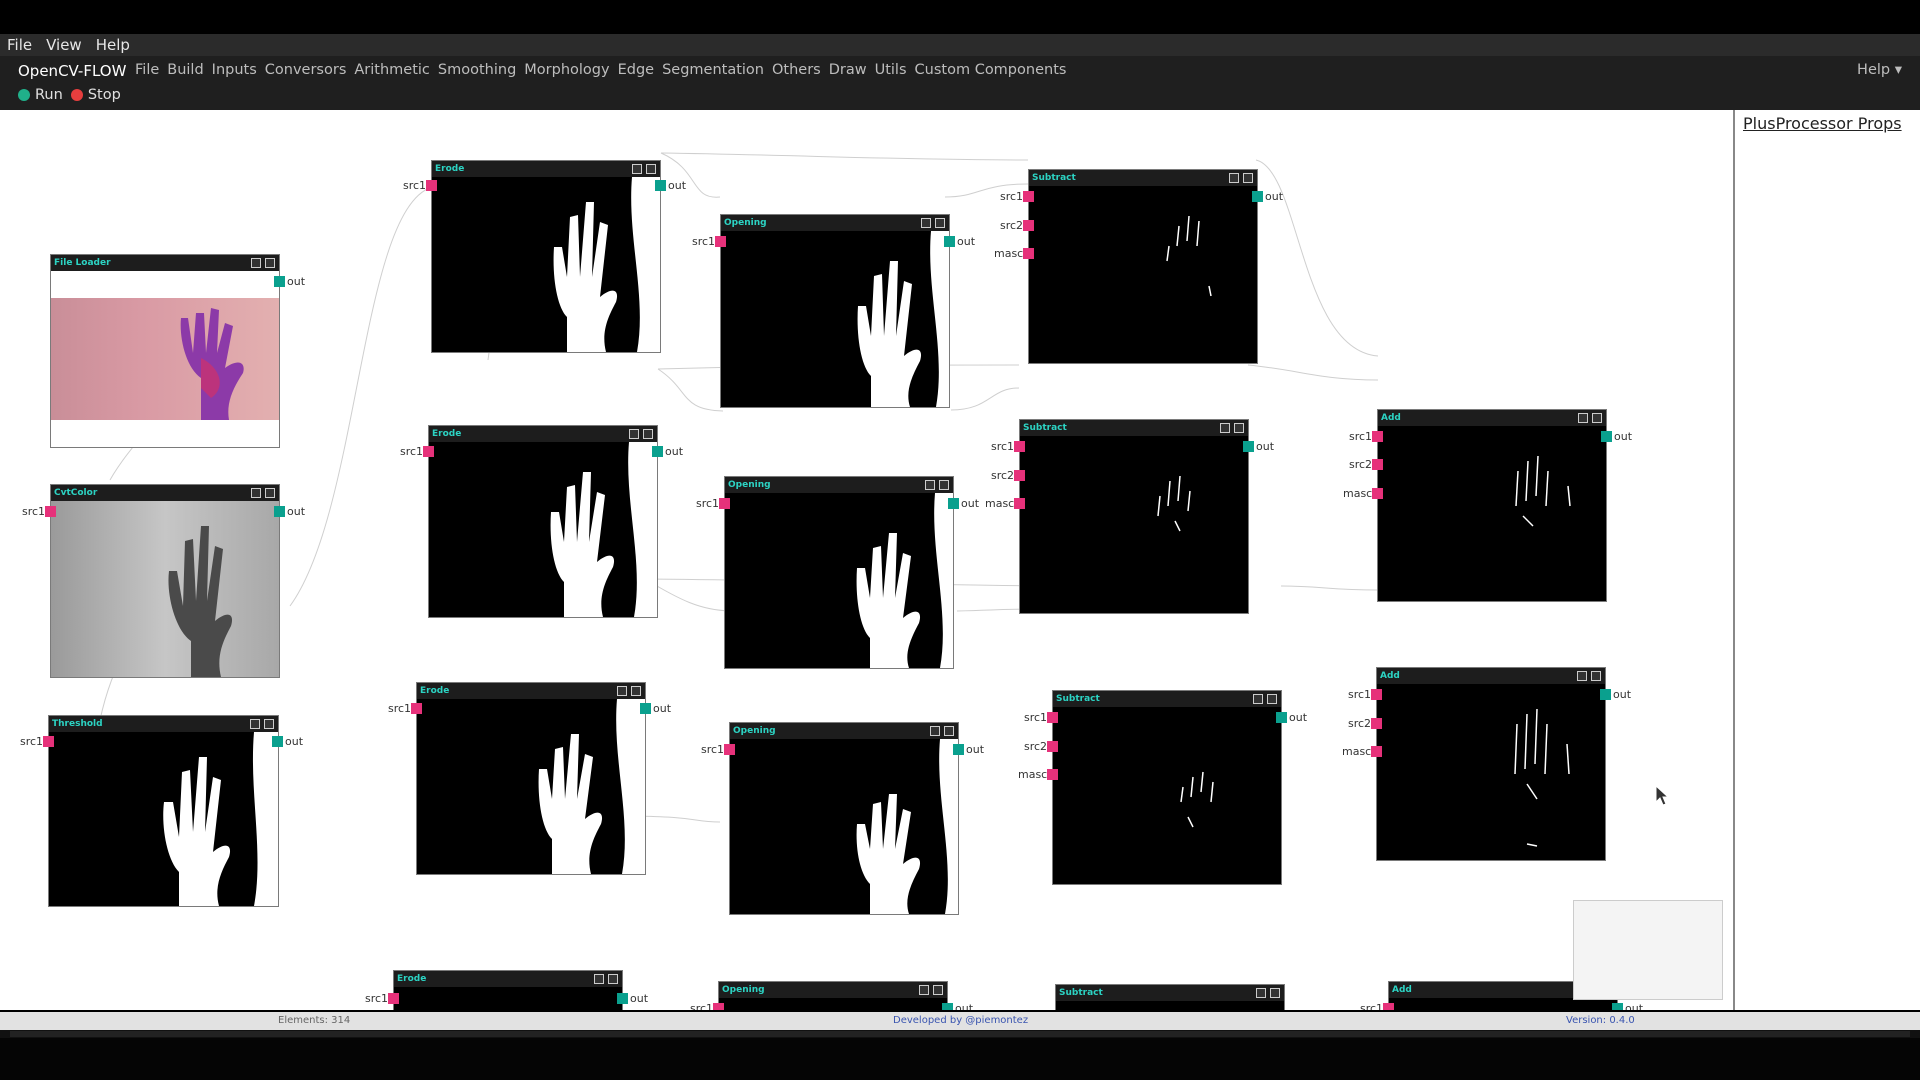 This screenshot has height=1080, width=1920. Describe the element at coordinates (113, 45) in the screenshot. I see `menu-help: Help` at that location.